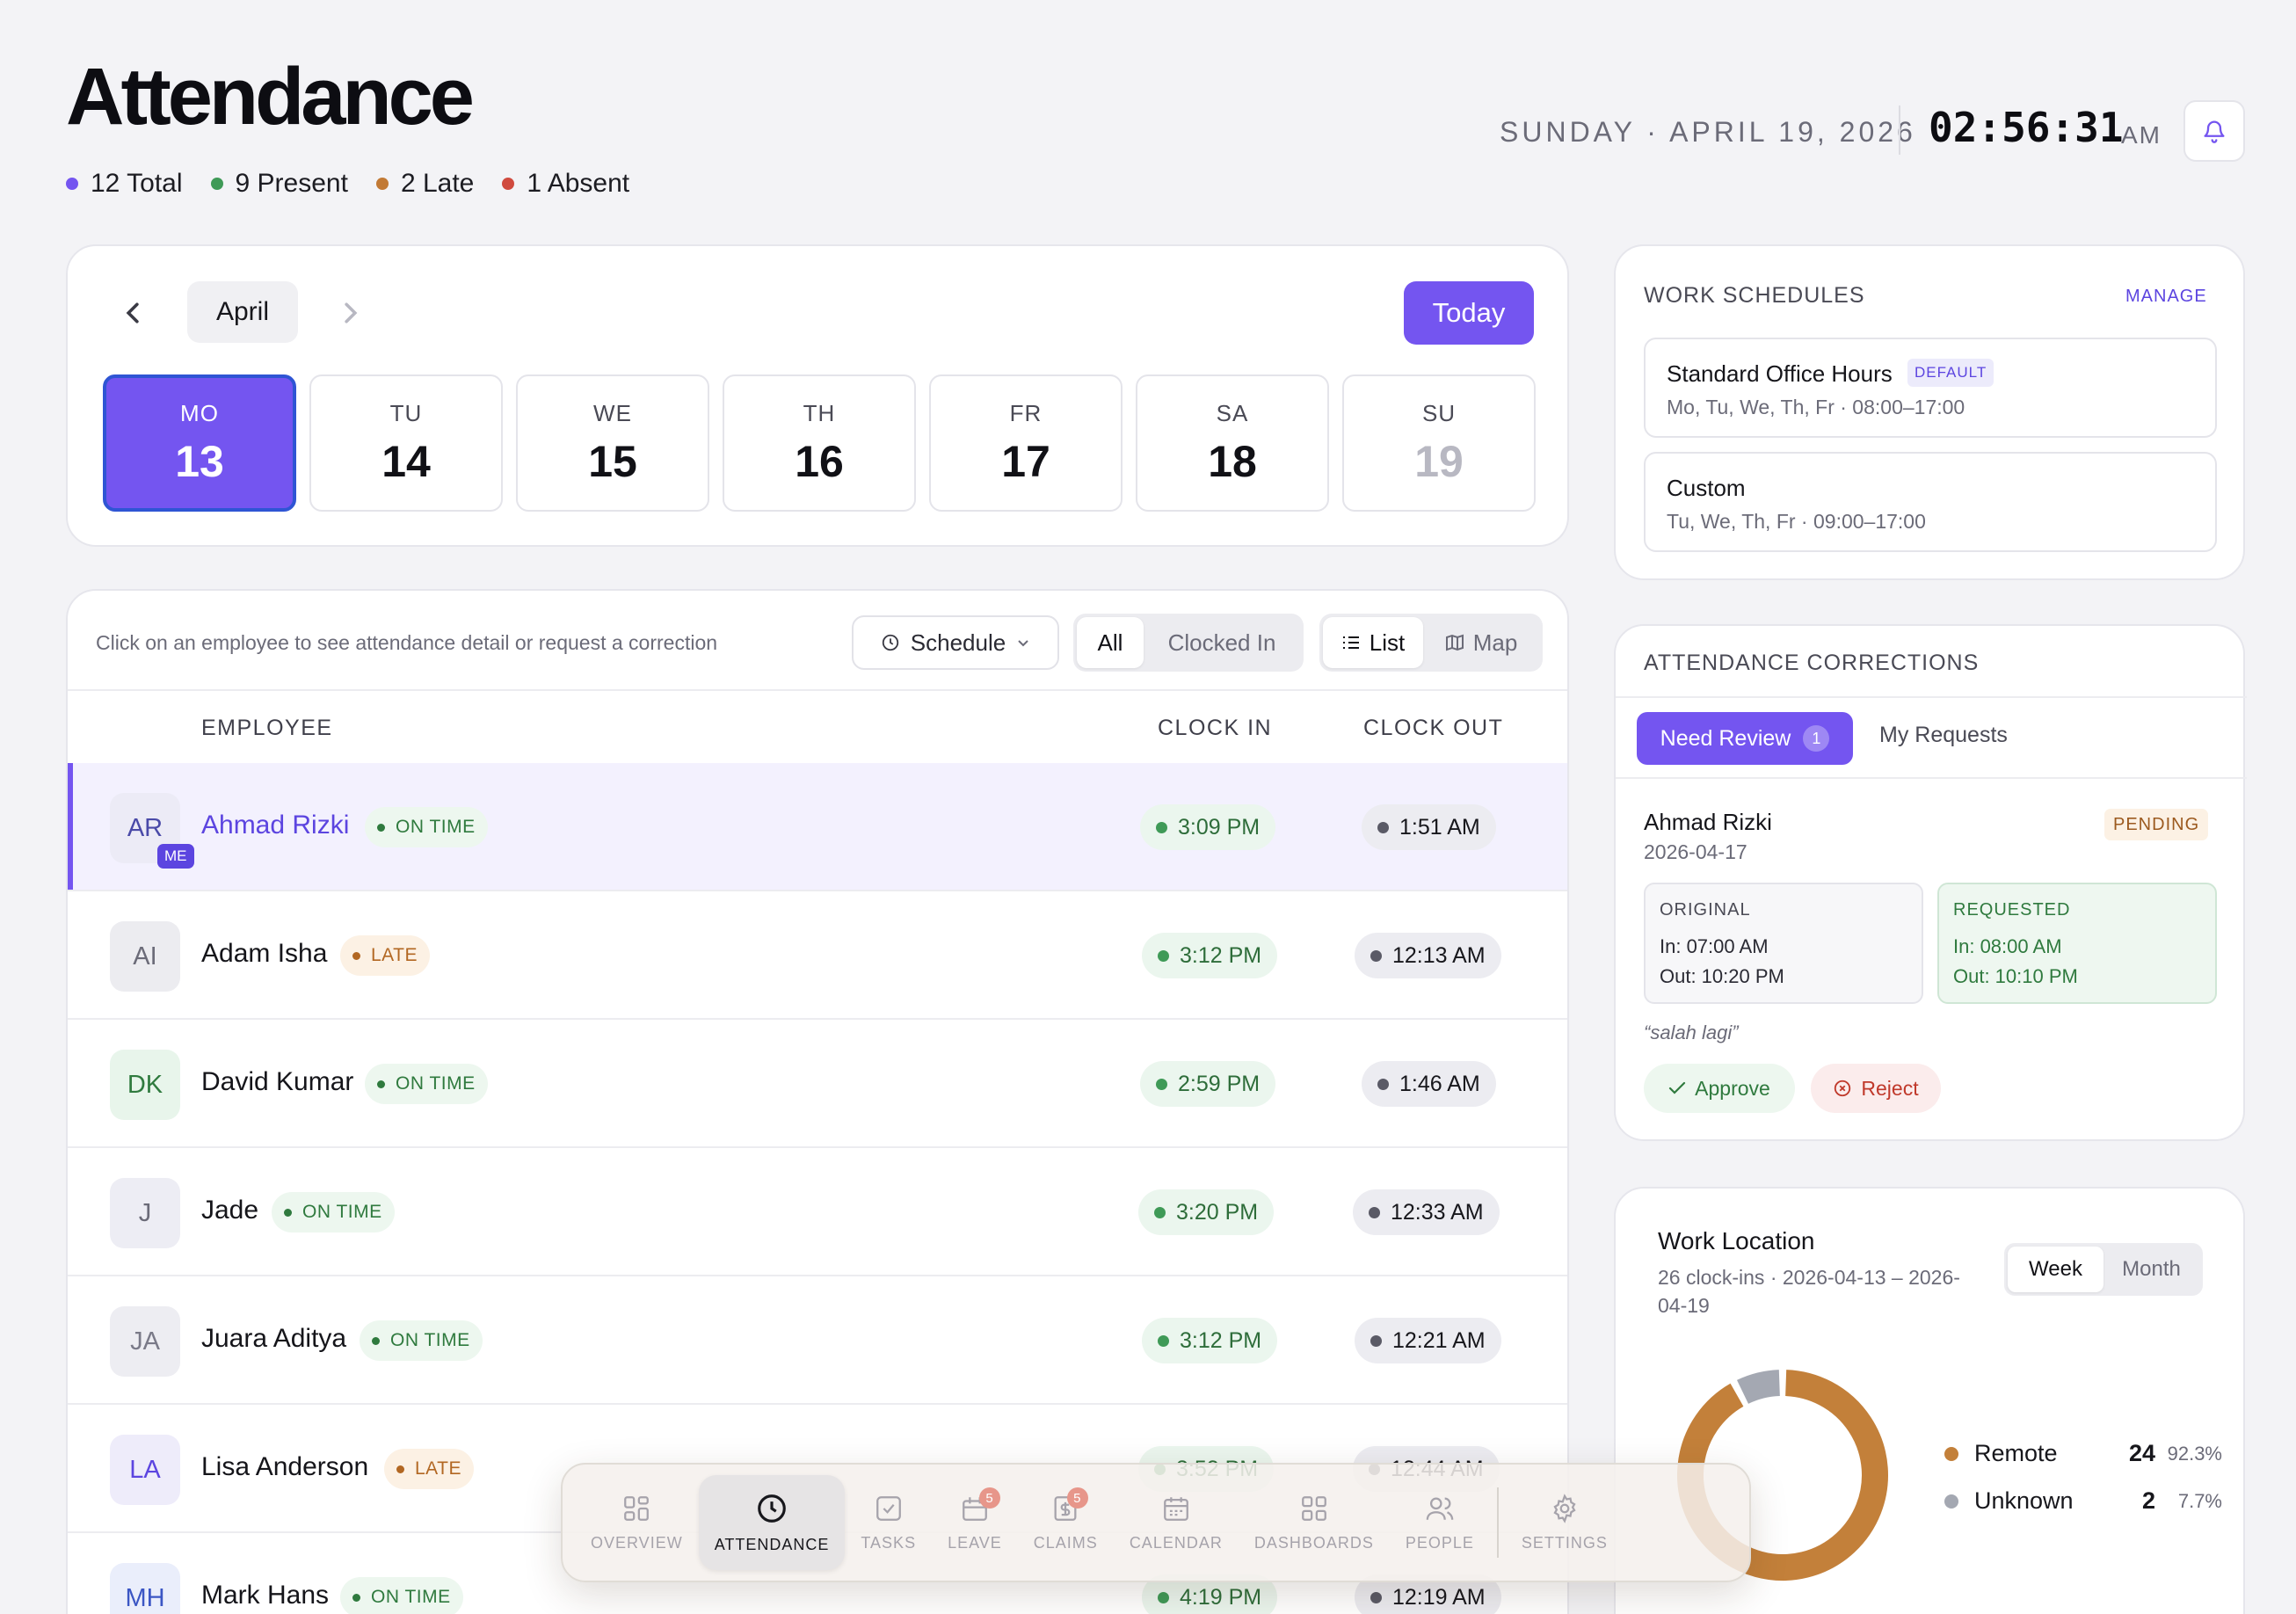 The height and width of the screenshot is (1614, 2296). I want to click on day-number: 15, so click(612, 461).